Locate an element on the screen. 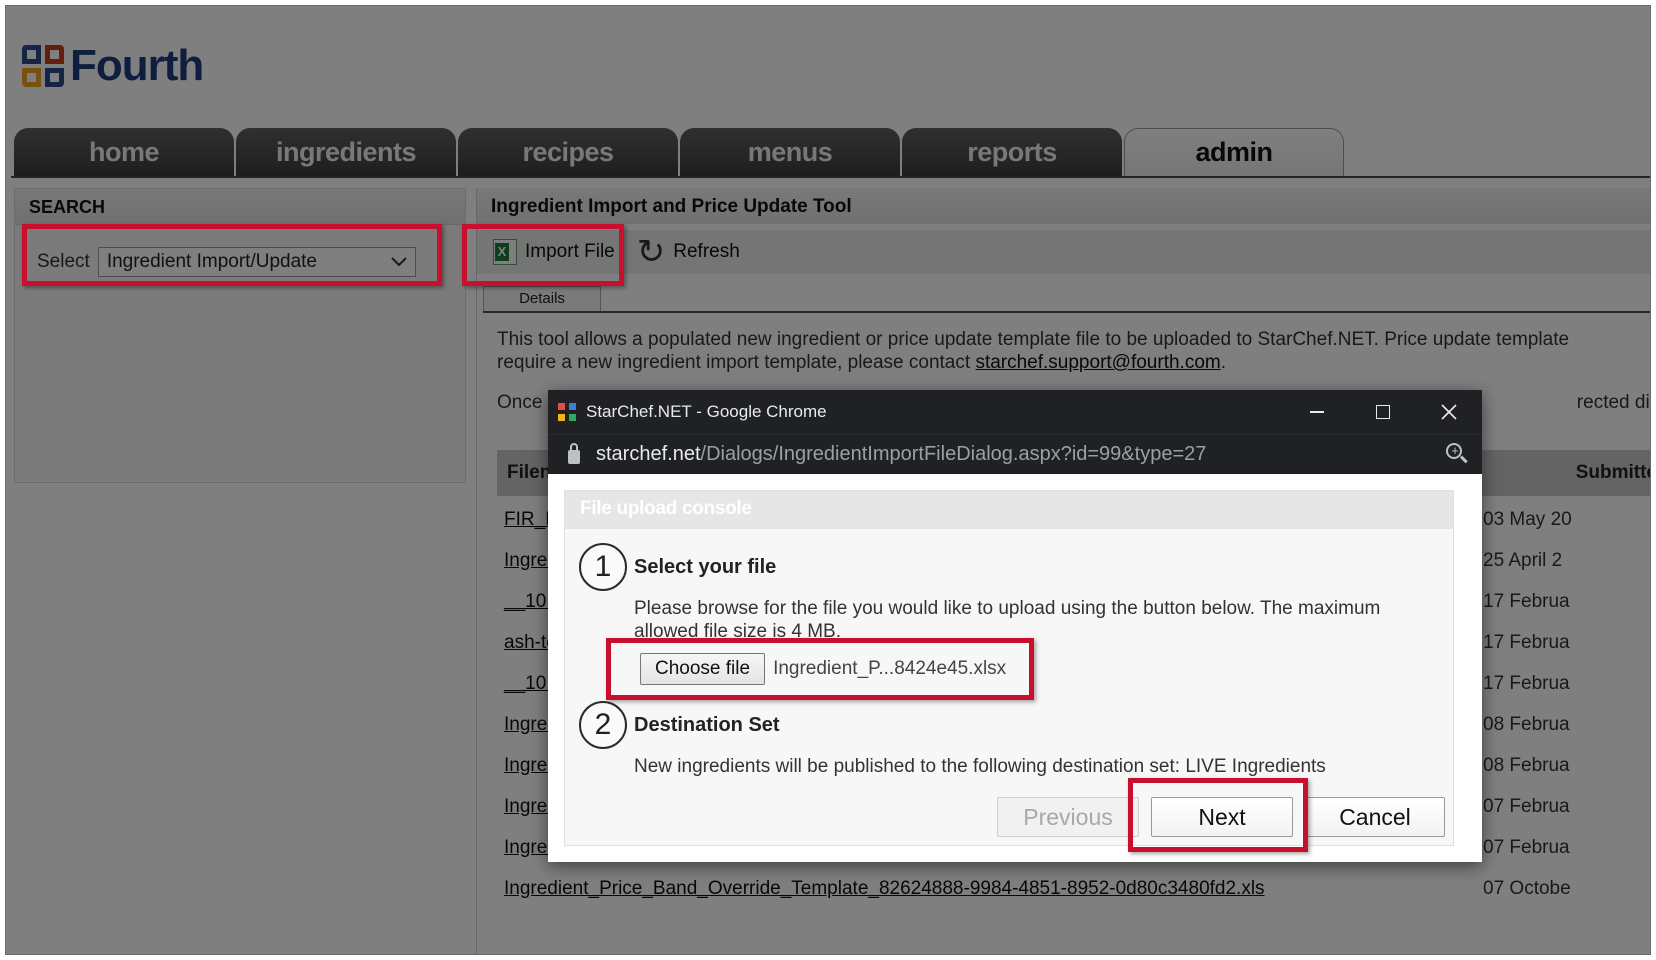 This screenshot has width=1656, height=960. console-title: File upload console is located at coordinates (1009, 510).